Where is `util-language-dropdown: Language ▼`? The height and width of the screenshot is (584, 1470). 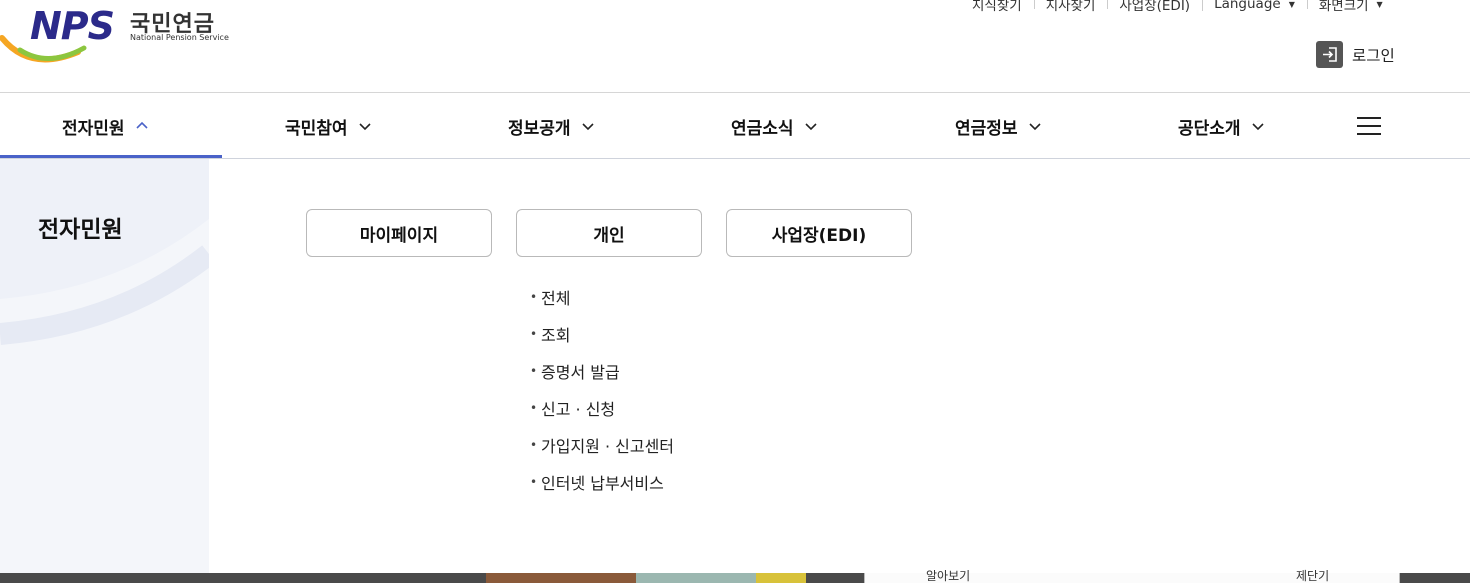 util-language-dropdown: Language ▼ is located at coordinates (1254, 6).